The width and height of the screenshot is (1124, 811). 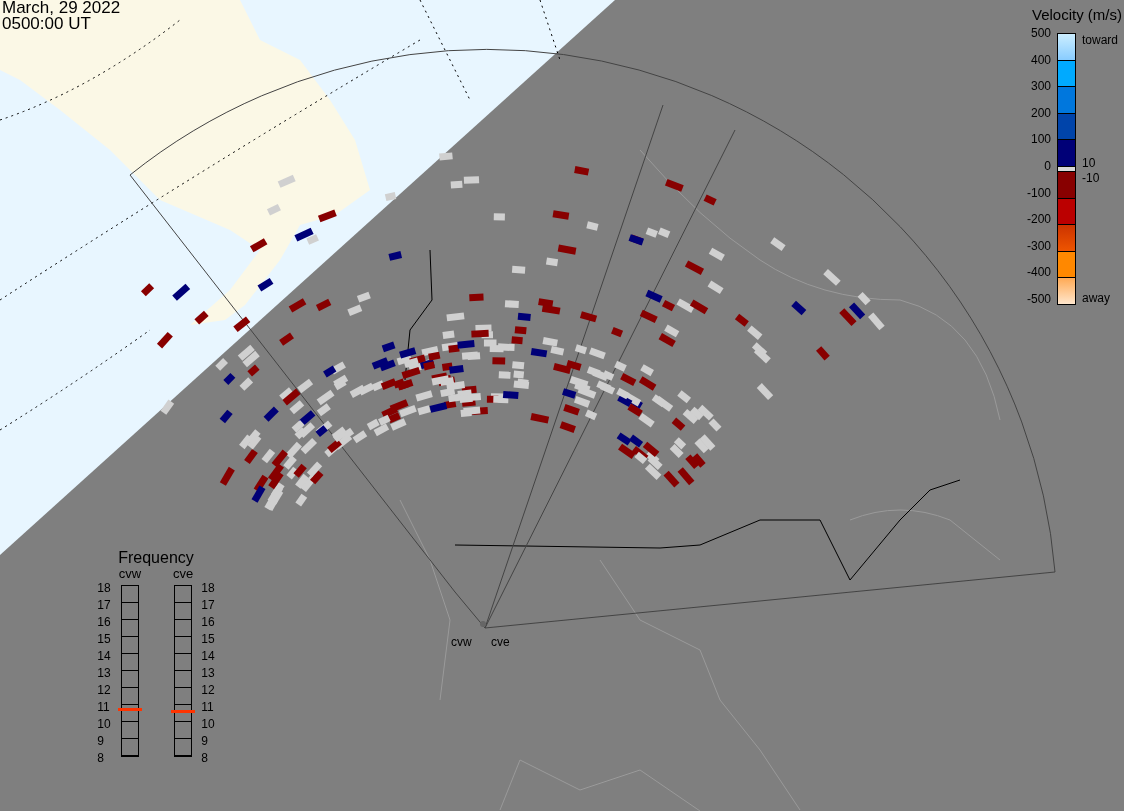 I want to click on legend-title: Velocity (m/s), so click(x=1077, y=14).